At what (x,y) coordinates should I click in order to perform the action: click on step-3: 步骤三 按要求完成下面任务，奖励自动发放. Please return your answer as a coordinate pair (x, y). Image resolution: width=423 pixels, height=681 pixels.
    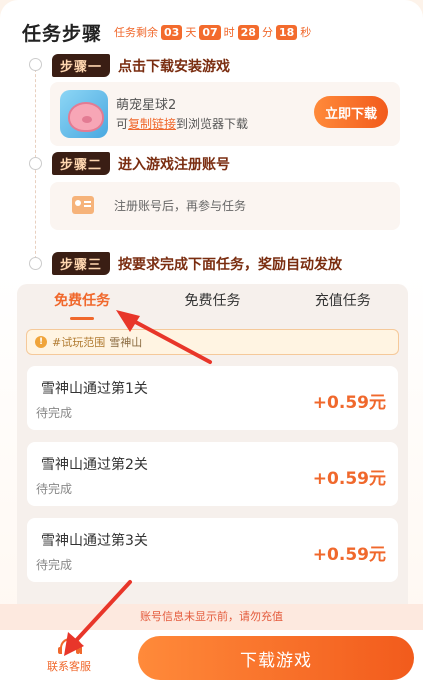
    Looking at the image, I should click on (197, 263).